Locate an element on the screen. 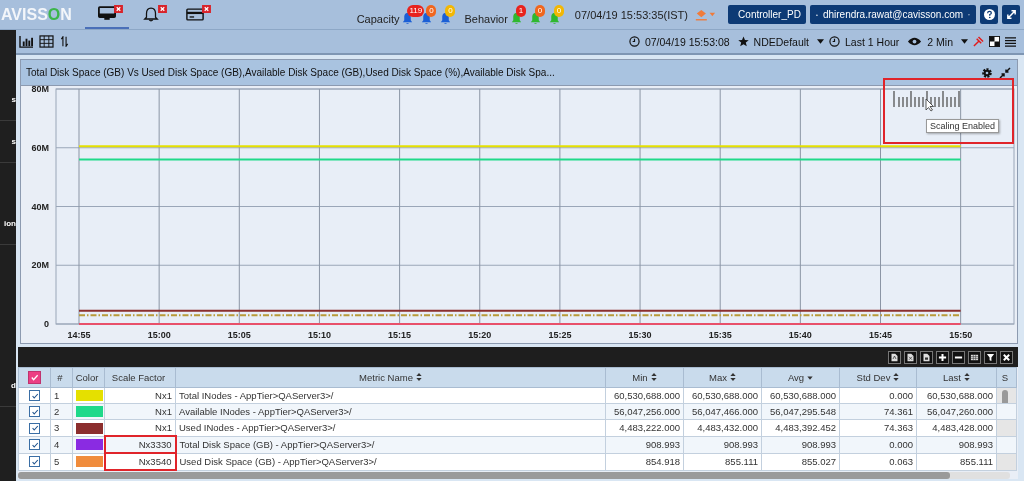 This screenshot has width=1024, height=481. add-button is located at coordinates (942, 357).